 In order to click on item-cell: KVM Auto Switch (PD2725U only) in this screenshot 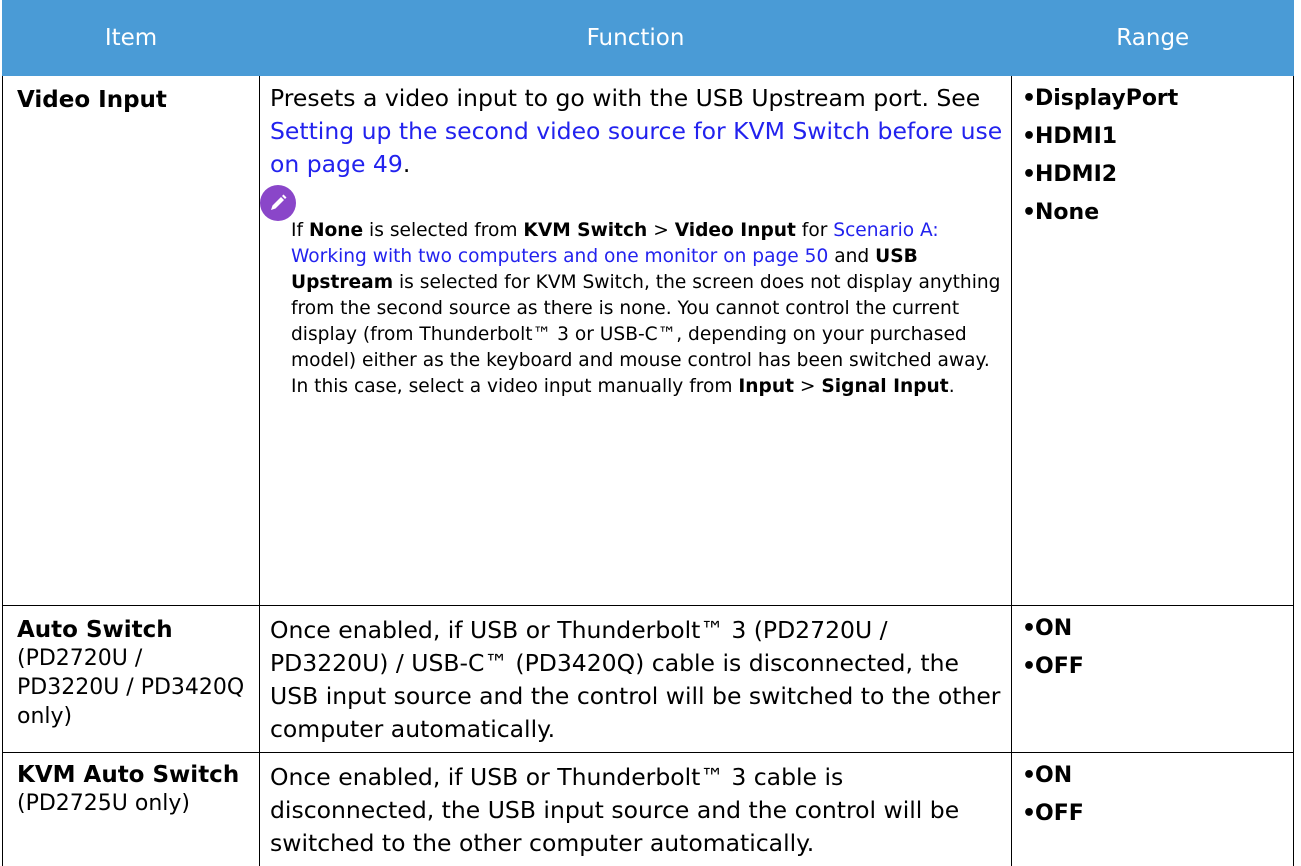, I will do `click(131, 809)`.